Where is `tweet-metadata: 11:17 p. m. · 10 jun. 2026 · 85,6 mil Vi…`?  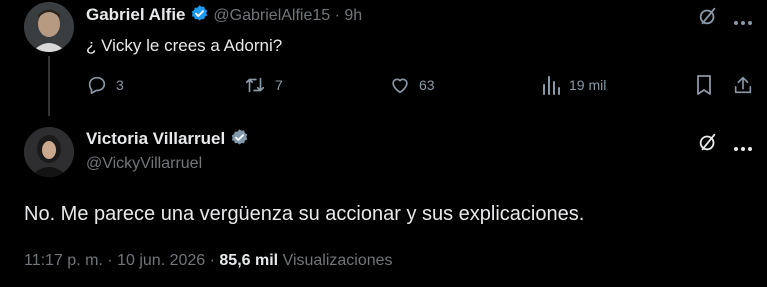
tweet-metadata: 11:17 p. m. · 10 jun. 2026 · 85,6 mil Vi… is located at coordinates (208, 261).